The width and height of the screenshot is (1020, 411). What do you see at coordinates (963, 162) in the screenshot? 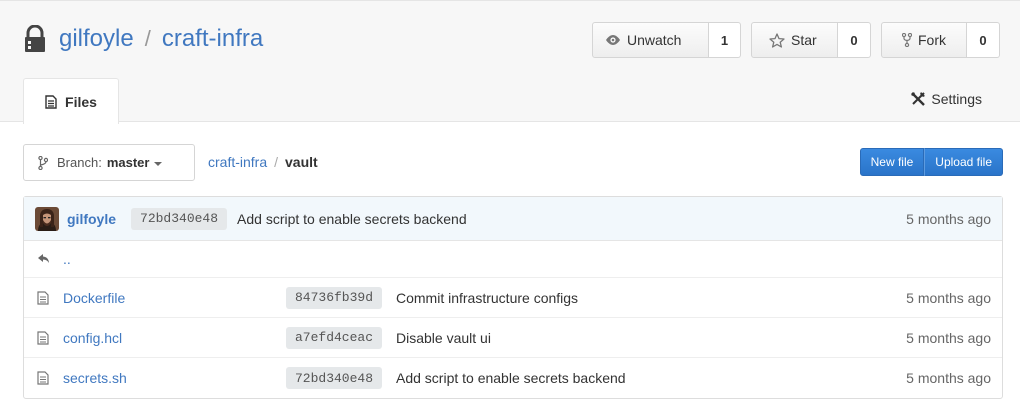
I see `upload-file-button: Upload file` at bounding box center [963, 162].